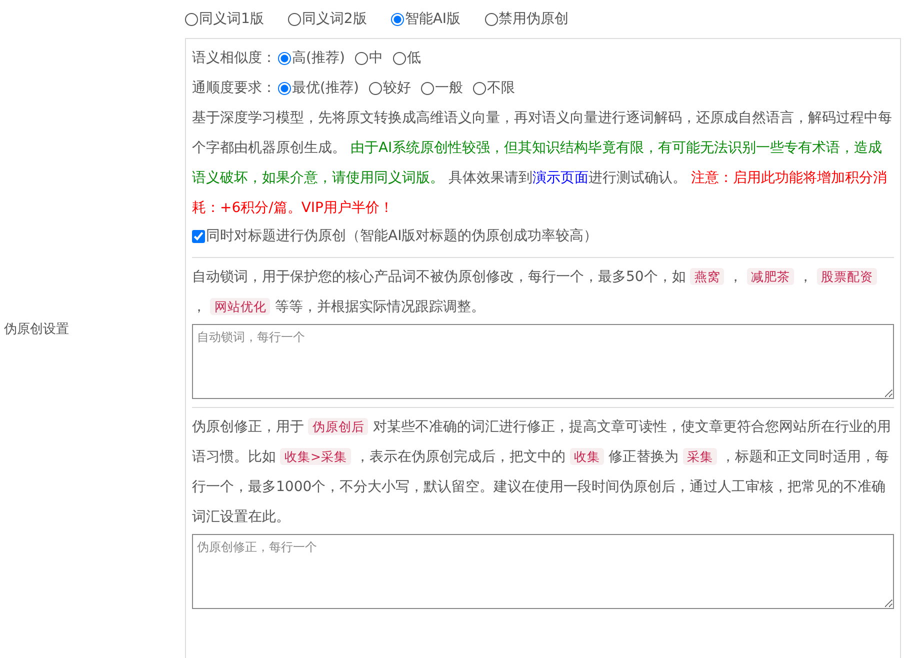 This screenshot has width=911, height=658. Describe the element at coordinates (325, 88) in the screenshot. I see `option-label: 最优(推荐)` at that location.